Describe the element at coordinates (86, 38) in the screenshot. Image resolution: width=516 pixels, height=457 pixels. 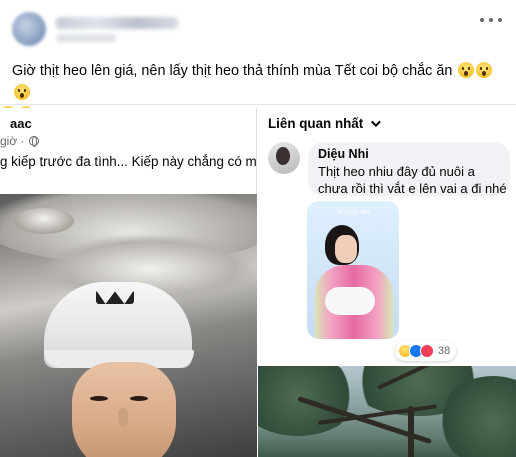
I see `post-meta-blurred` at that location.